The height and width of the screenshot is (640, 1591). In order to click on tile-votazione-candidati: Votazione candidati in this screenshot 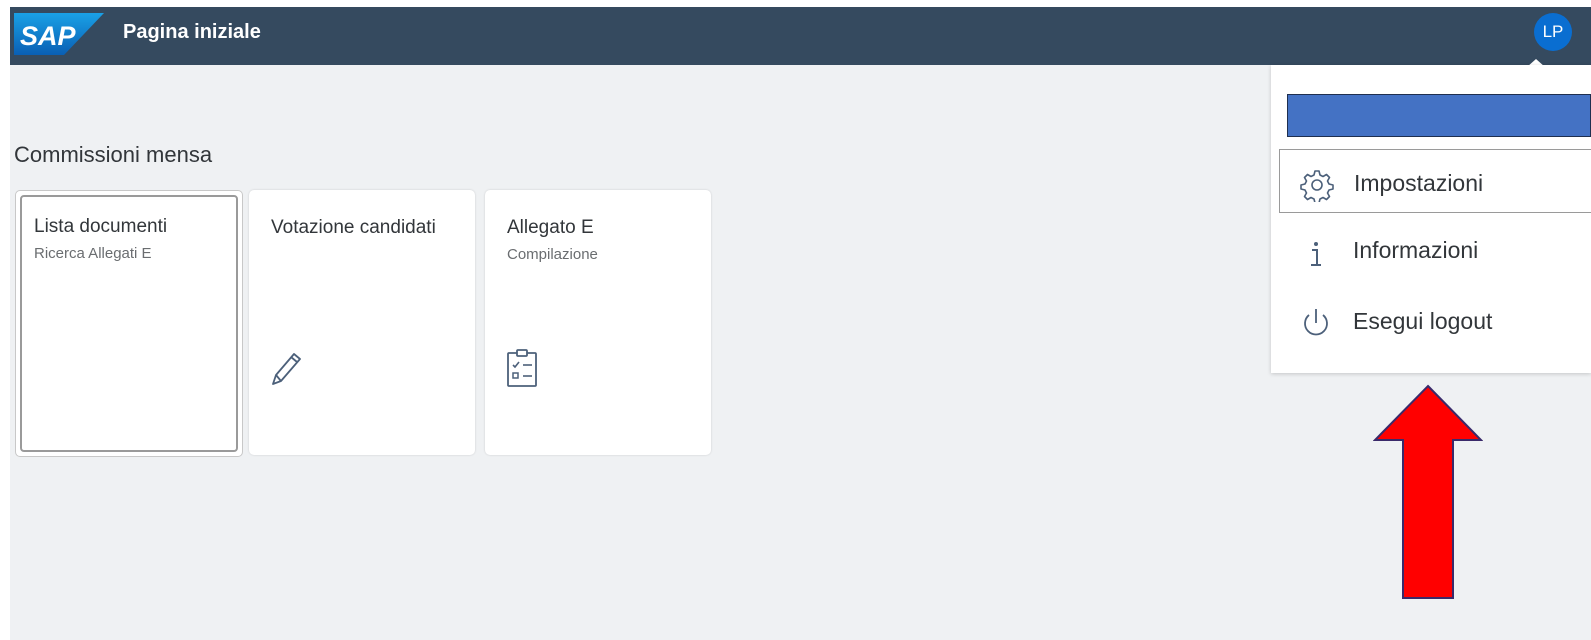, I will do `click(362, 322)`.